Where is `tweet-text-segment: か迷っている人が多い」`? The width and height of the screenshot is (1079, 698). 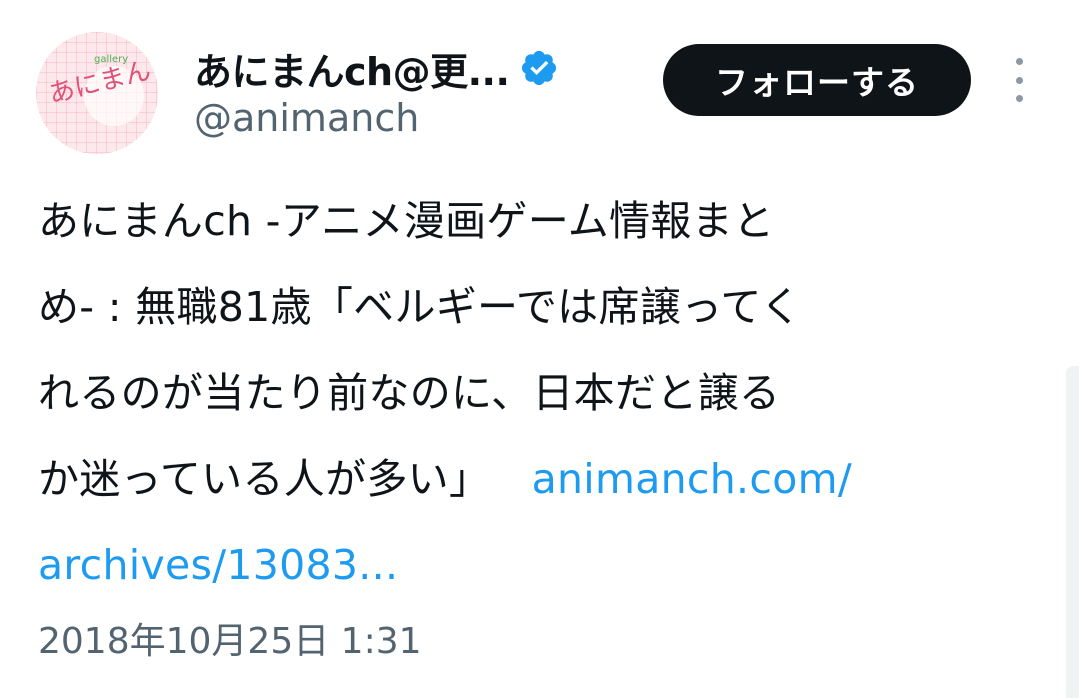 tweet-text-segment: か迷っている人が多い」 is located at coordinates (264, 479).